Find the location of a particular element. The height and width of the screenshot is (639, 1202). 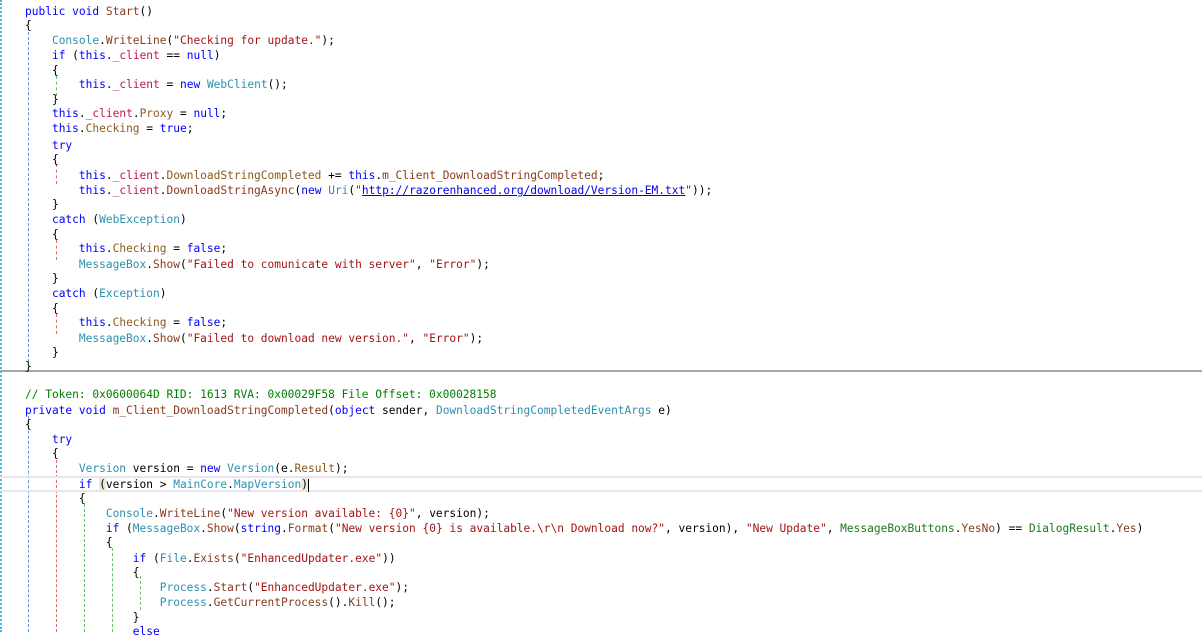

param-name: e is located at coordinates (661, 410).